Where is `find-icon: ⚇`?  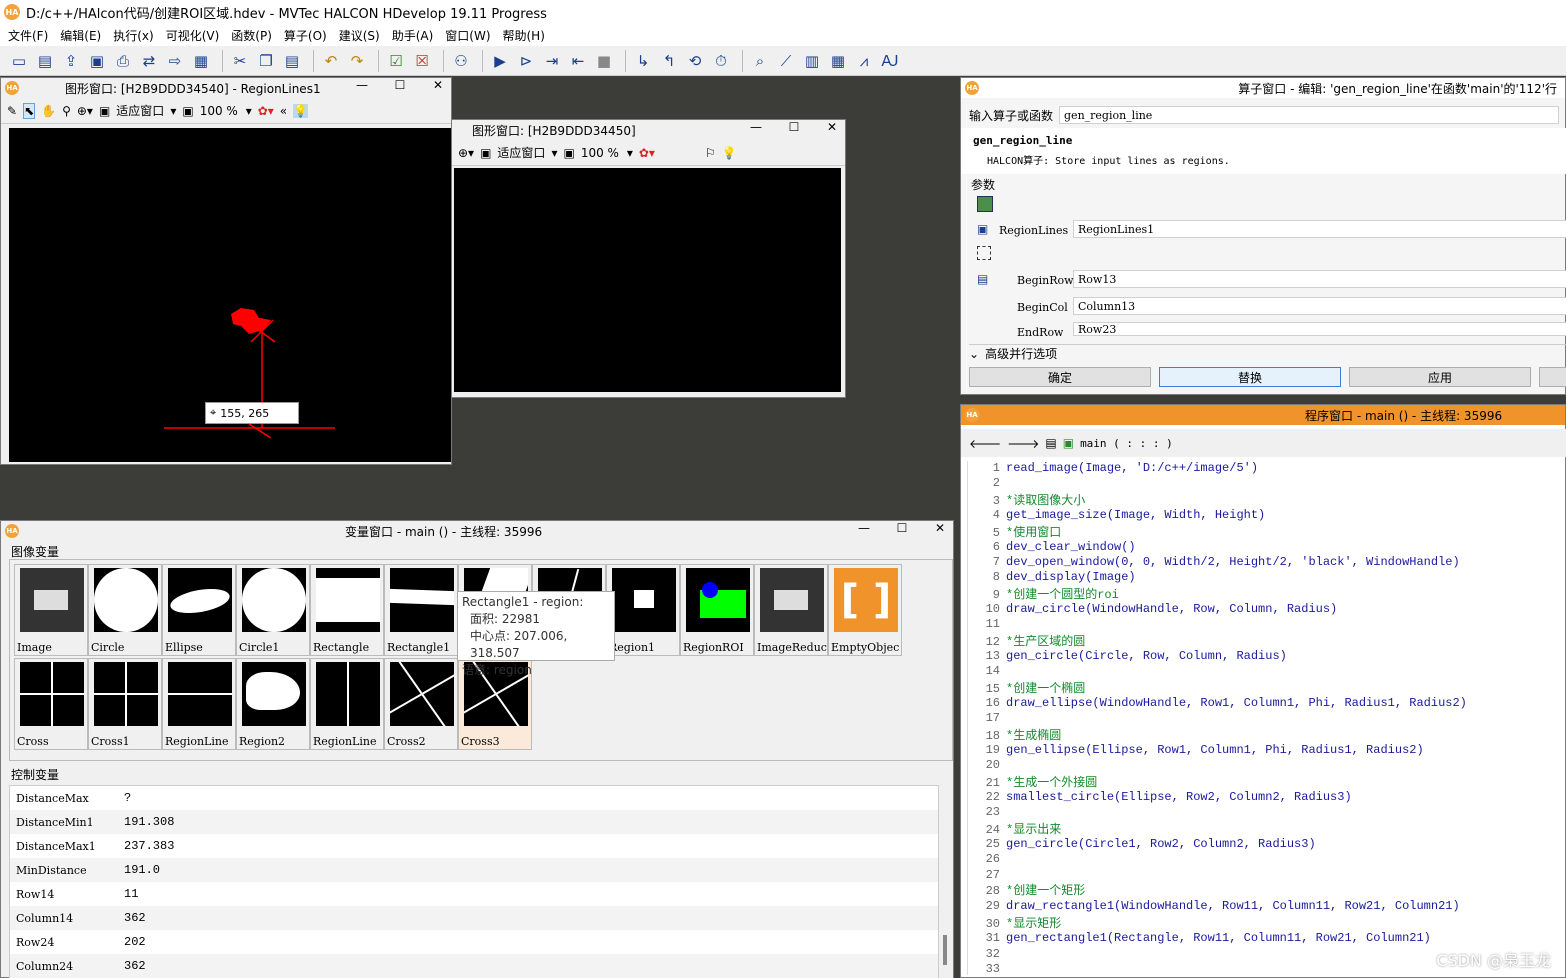
find-icon: ⚇ is located at coordinates (461, 61).